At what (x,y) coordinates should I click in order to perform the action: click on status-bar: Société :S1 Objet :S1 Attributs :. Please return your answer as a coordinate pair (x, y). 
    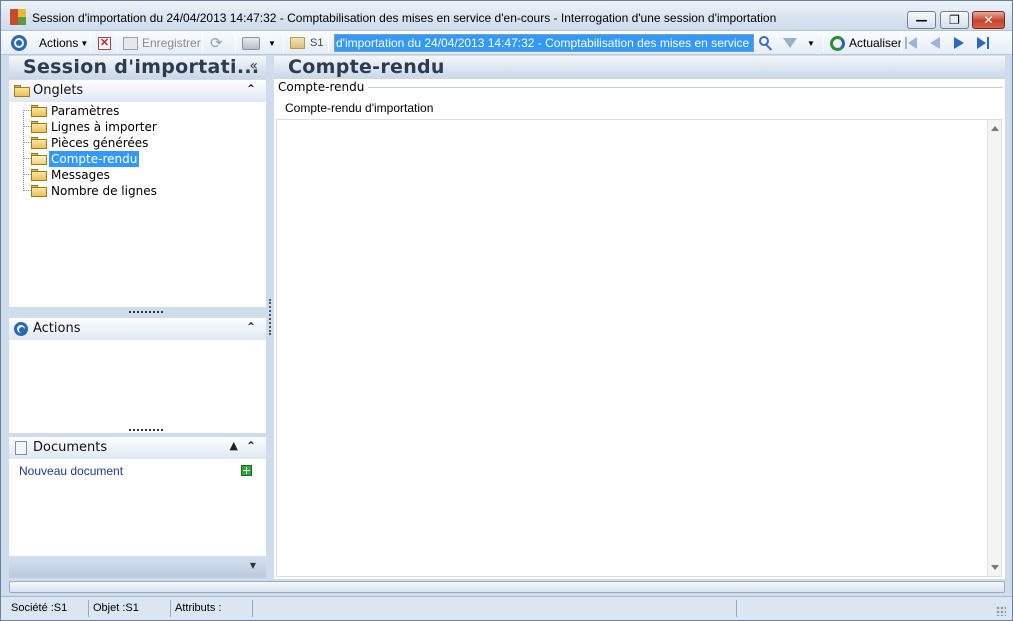
    Looking at the image, I should click on (506, 608).